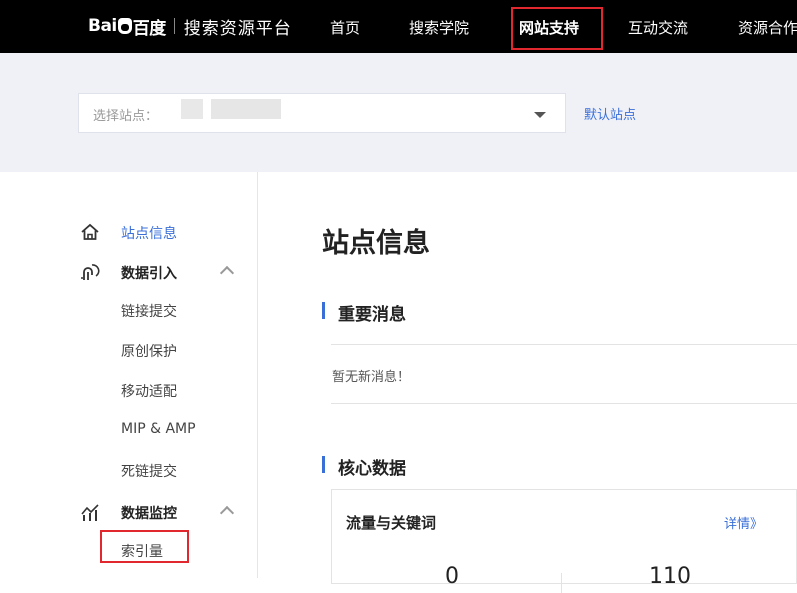  Describe the element at coordinates (174, 26) in the screenshot. I see `logo-divider` at that location.